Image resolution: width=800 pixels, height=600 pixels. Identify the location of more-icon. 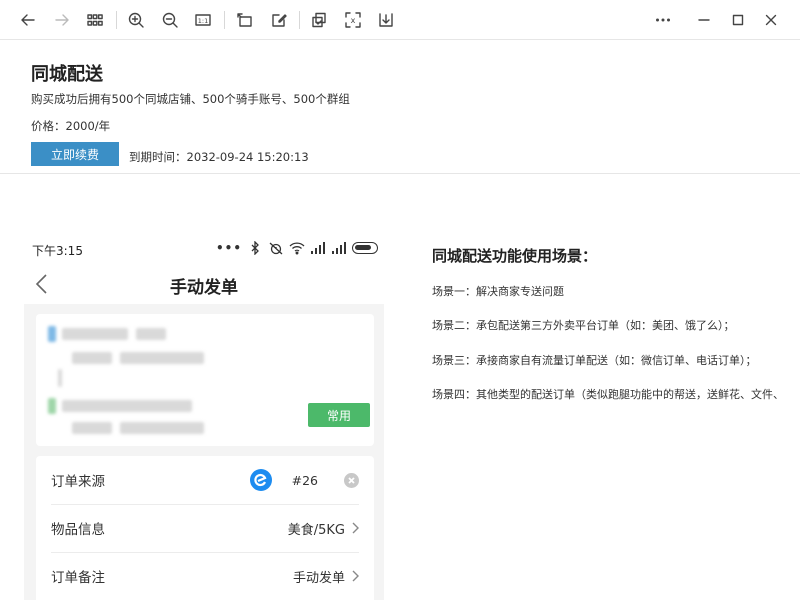
(663, 20).